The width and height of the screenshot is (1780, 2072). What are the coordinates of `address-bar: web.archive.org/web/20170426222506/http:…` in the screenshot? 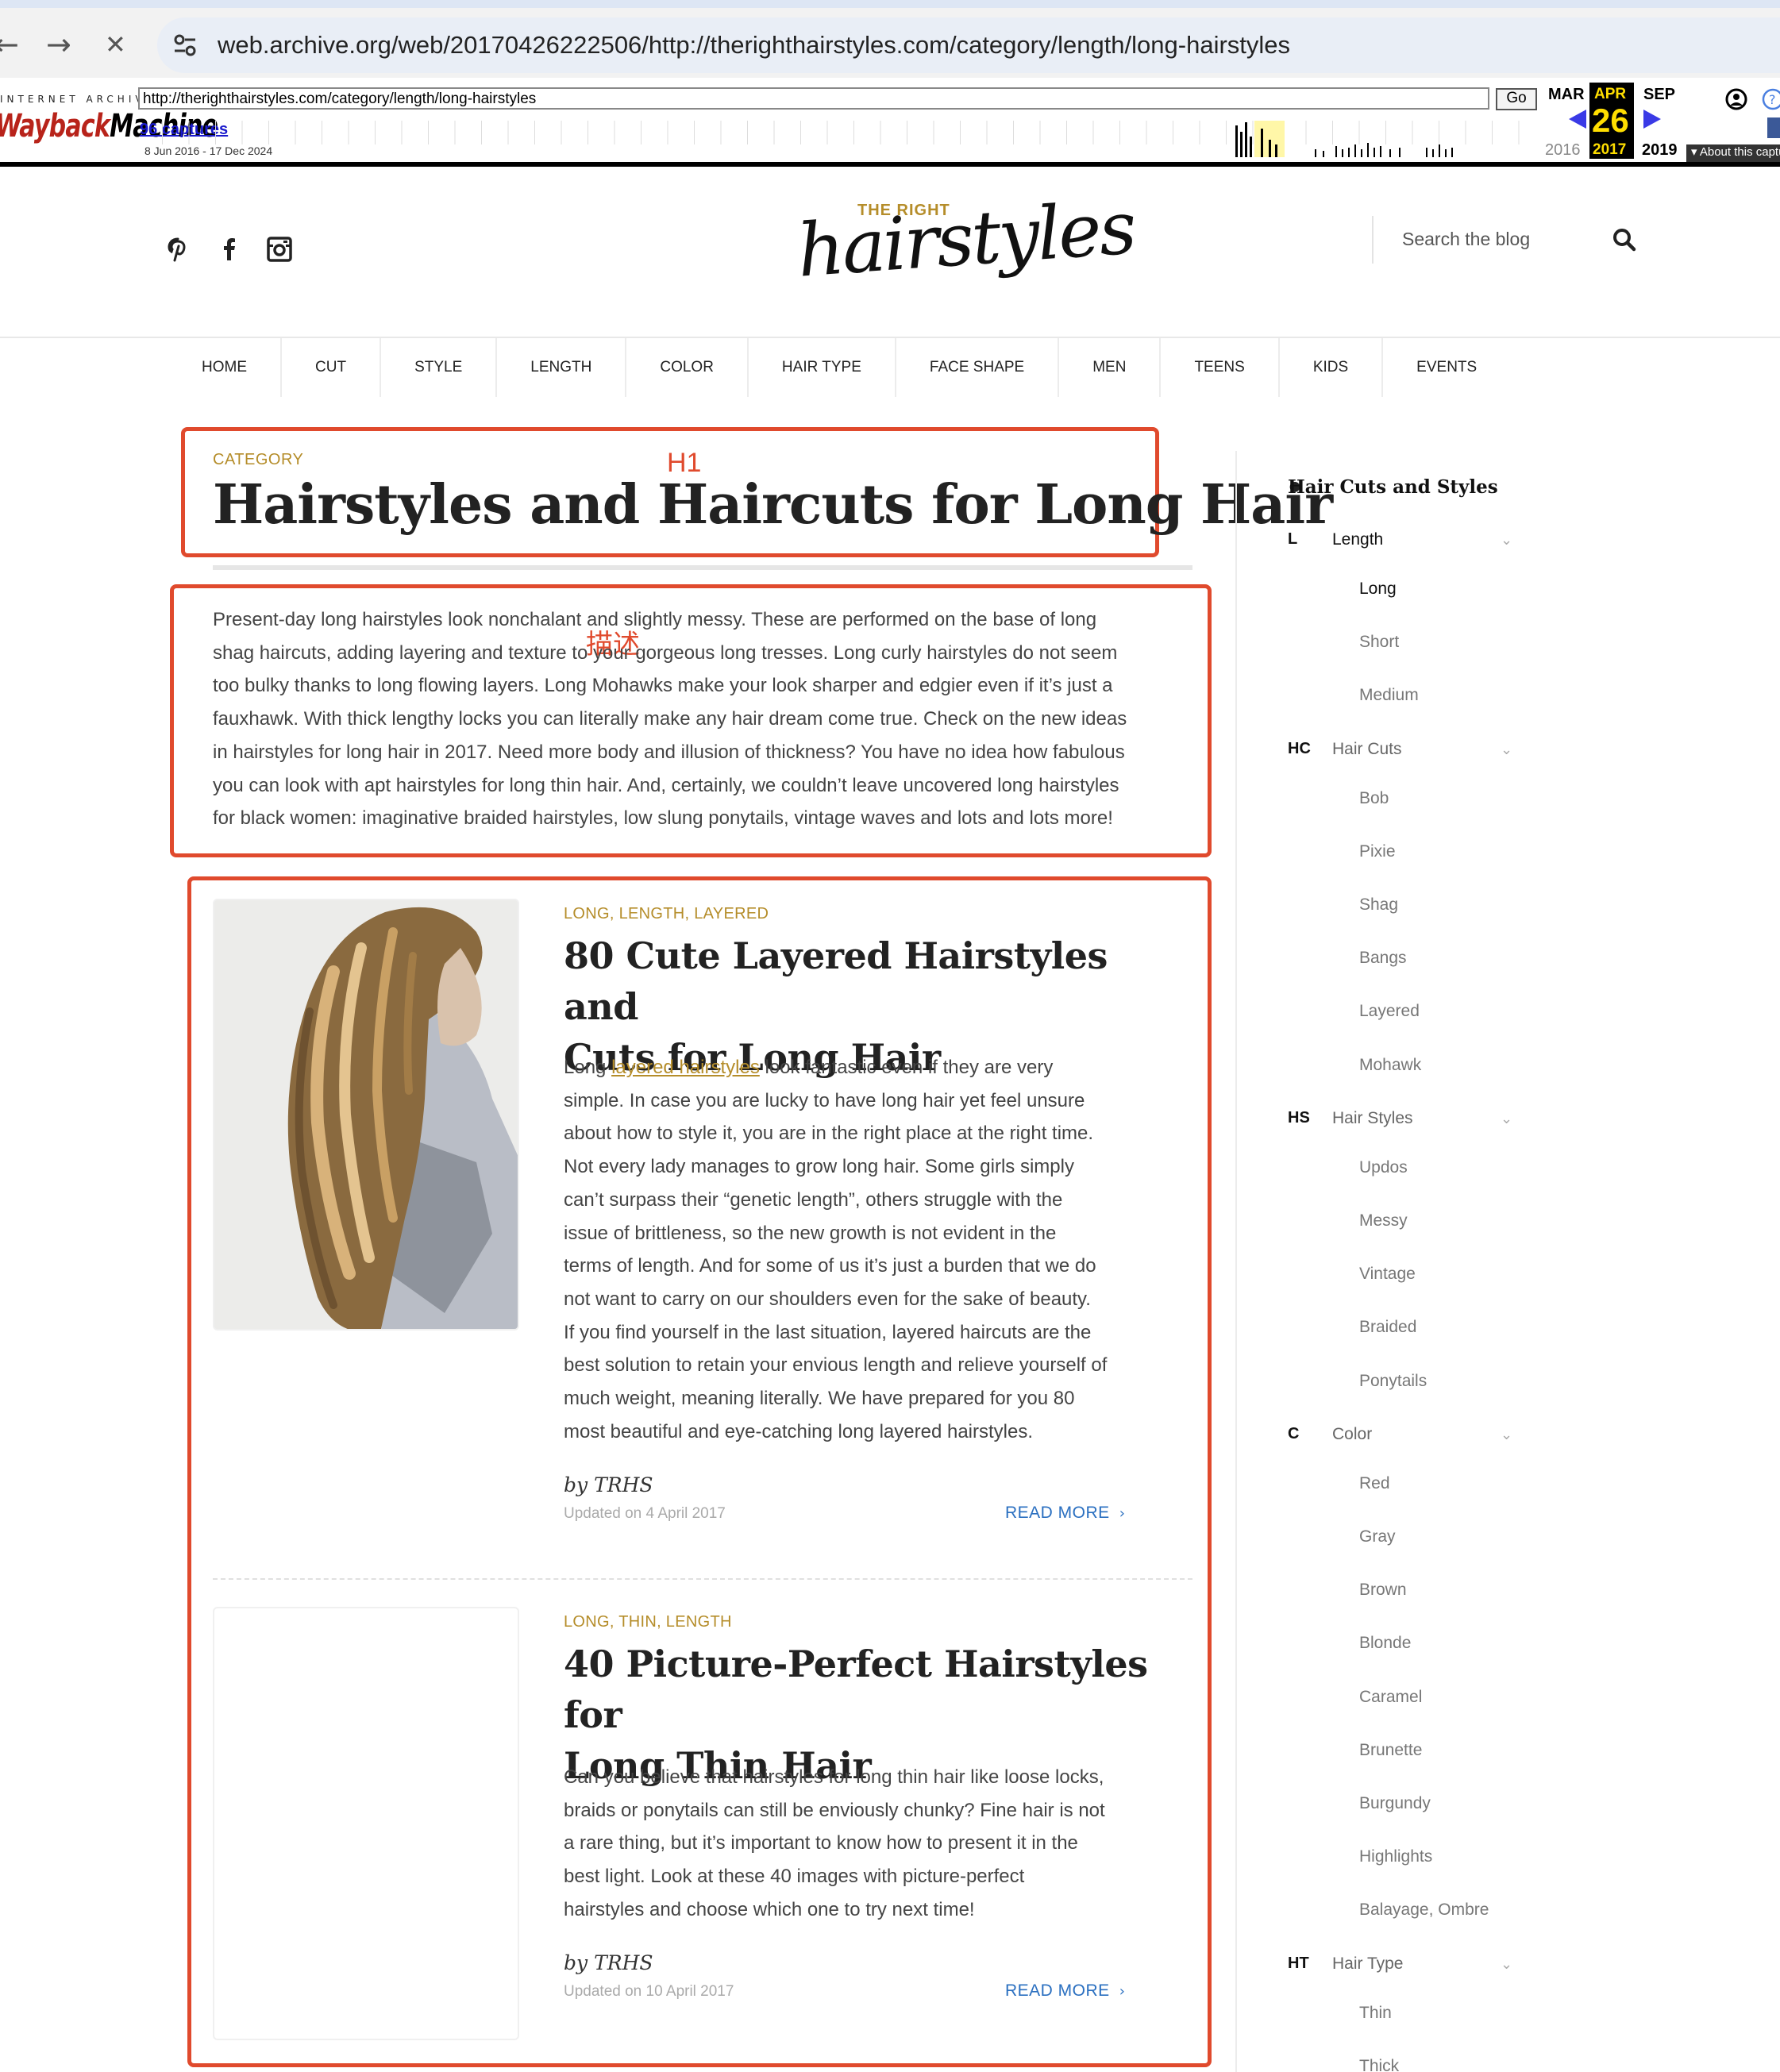 It's located at (968, 45).